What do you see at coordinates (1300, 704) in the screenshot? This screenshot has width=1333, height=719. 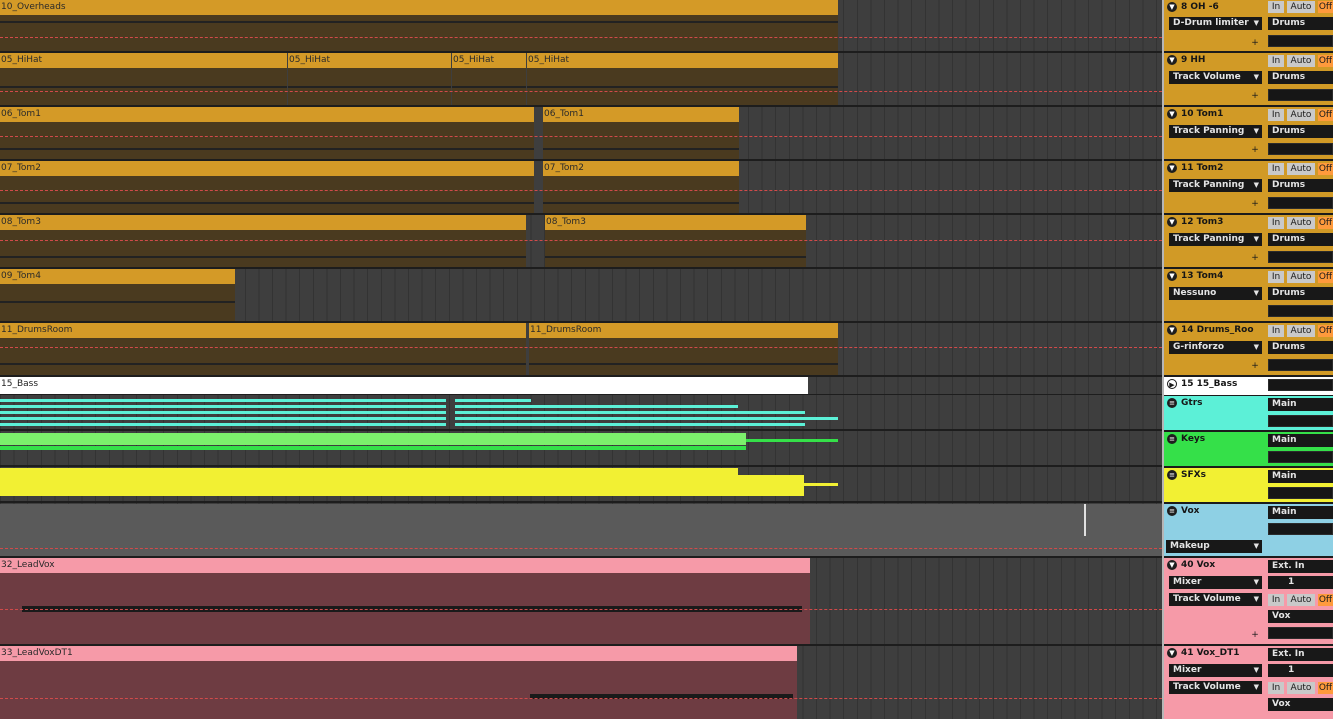 I see `output-dropdown: Vox` at bounding box center [1300, 704].